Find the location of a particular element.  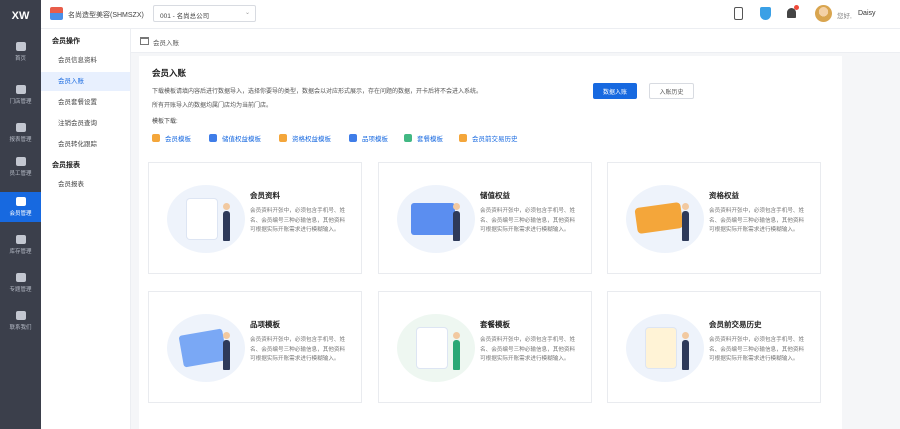

download-app-icon is located at coordinates (765, 13).